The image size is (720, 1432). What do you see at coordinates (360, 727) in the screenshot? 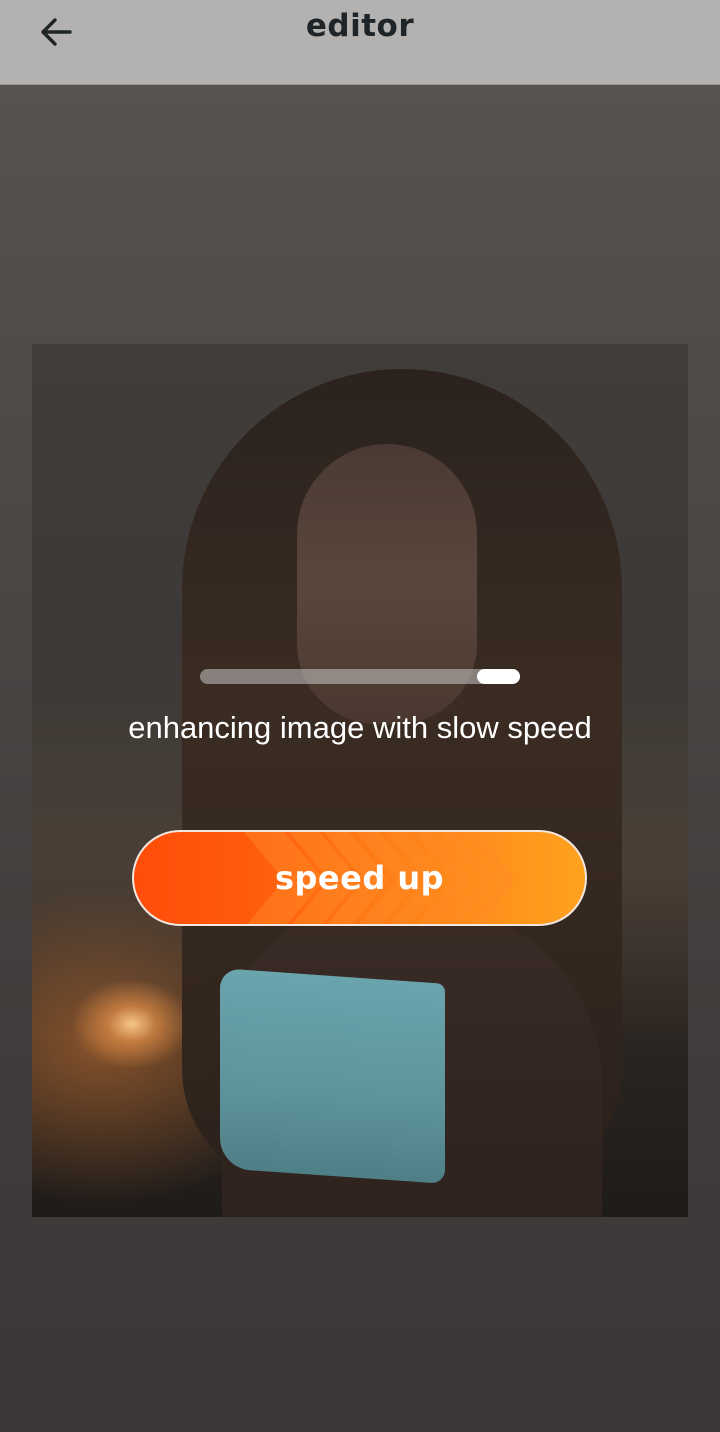
I see `status-text: enhancing image with slow speed` at bounding box center [360, 727].